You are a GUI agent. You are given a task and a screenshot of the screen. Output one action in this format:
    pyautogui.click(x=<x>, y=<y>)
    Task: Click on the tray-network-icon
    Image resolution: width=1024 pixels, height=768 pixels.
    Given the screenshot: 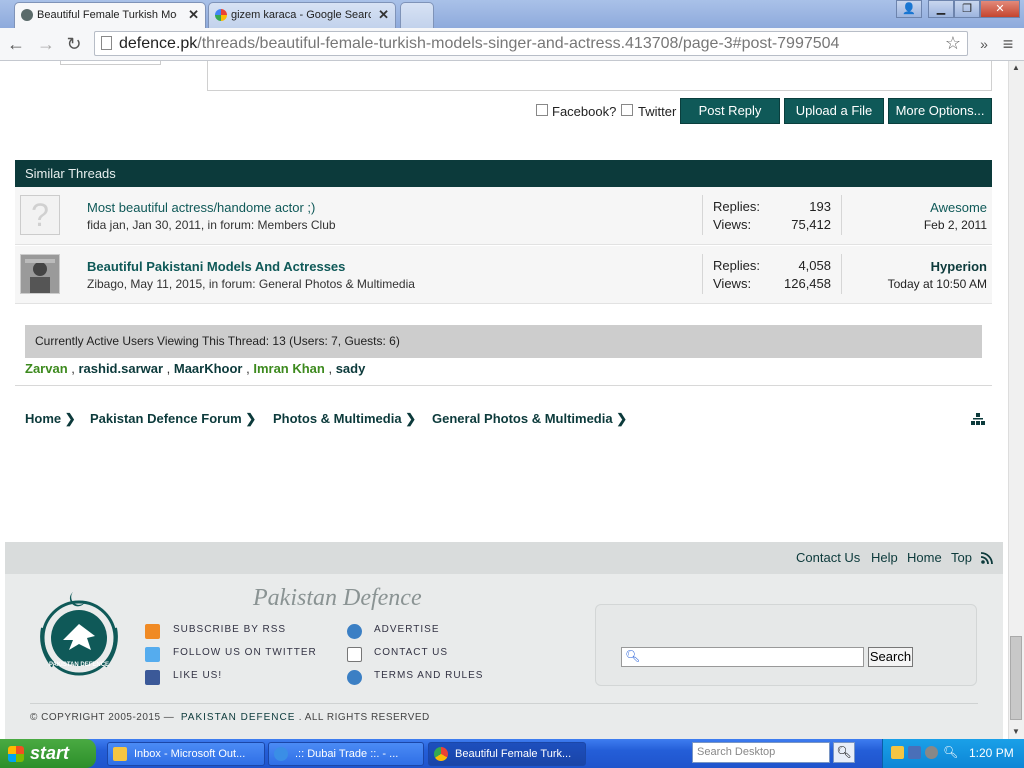 What is the action you would take?
    pyautogui.click(x=914, y=752)
    